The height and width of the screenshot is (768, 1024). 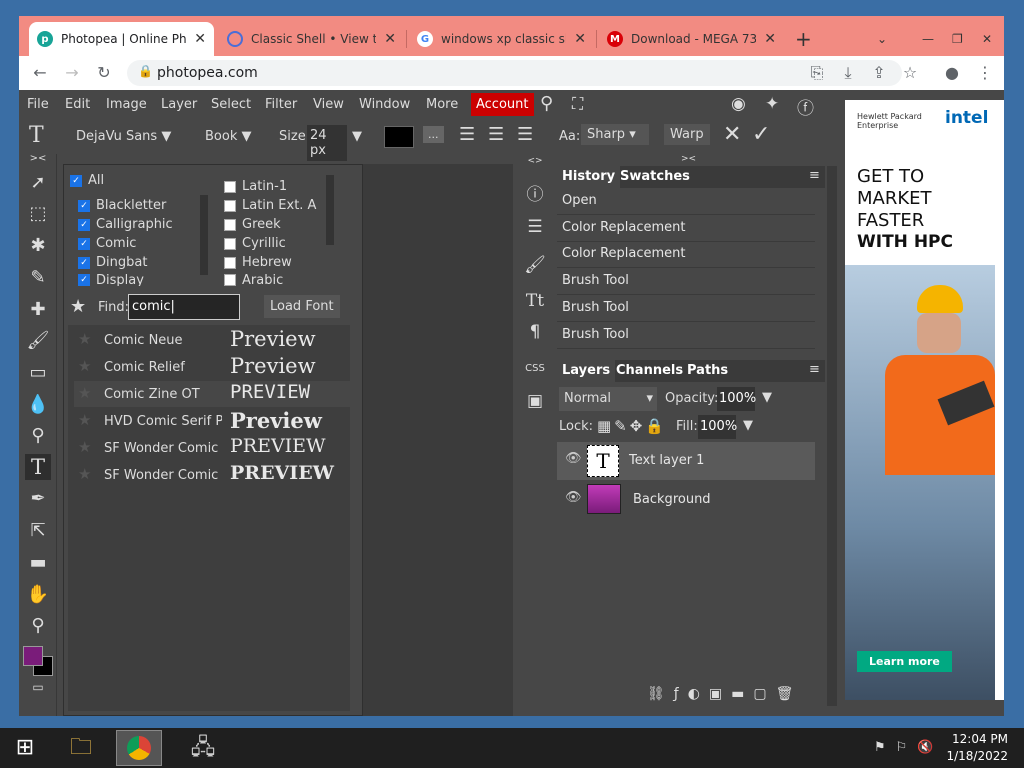 What do you see at coordinates (253, 280) in the screenshot?
I see `filter-arabic: Arabic` at bounding box center [253, 280].